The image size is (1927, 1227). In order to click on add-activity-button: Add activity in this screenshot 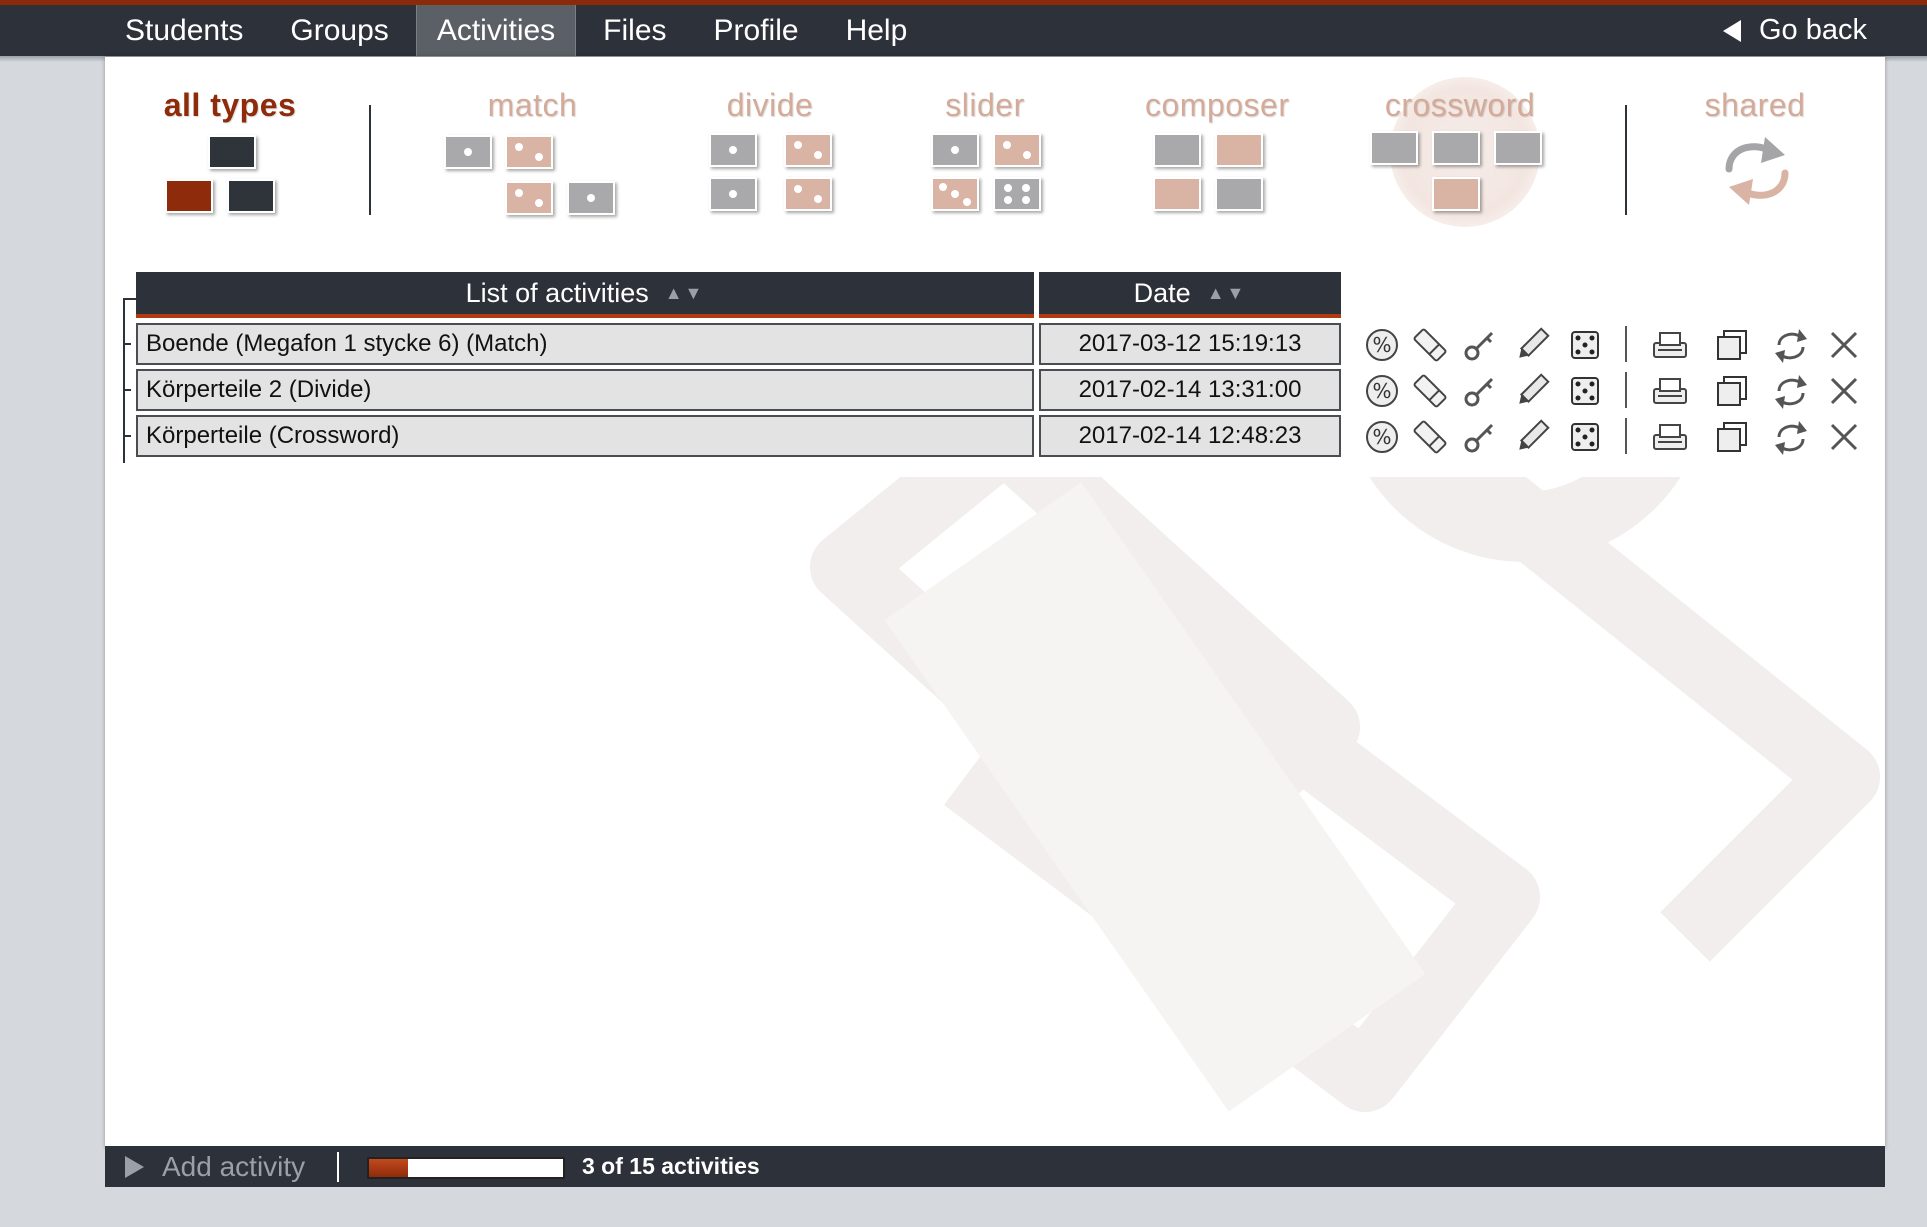, I will do `click(215, 1166)`.